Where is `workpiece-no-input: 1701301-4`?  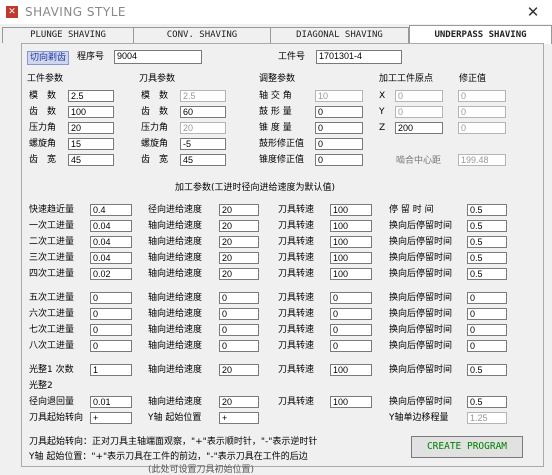
workpiece-no-input: 1701301-4 is located at coordinates (359, 57).